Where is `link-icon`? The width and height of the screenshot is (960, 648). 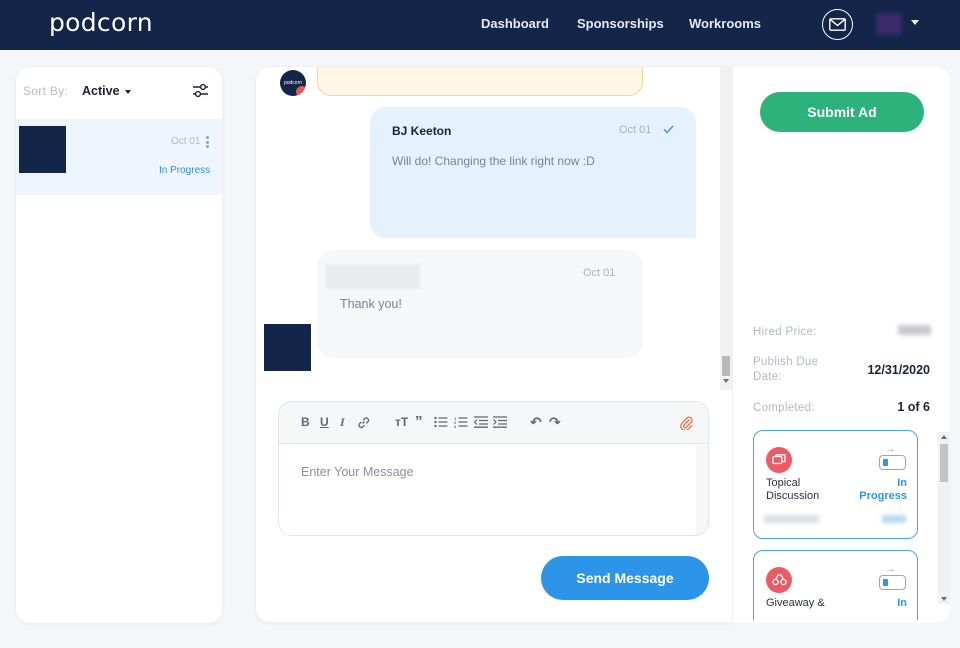 link-icon is located at coordinates (363, 422).